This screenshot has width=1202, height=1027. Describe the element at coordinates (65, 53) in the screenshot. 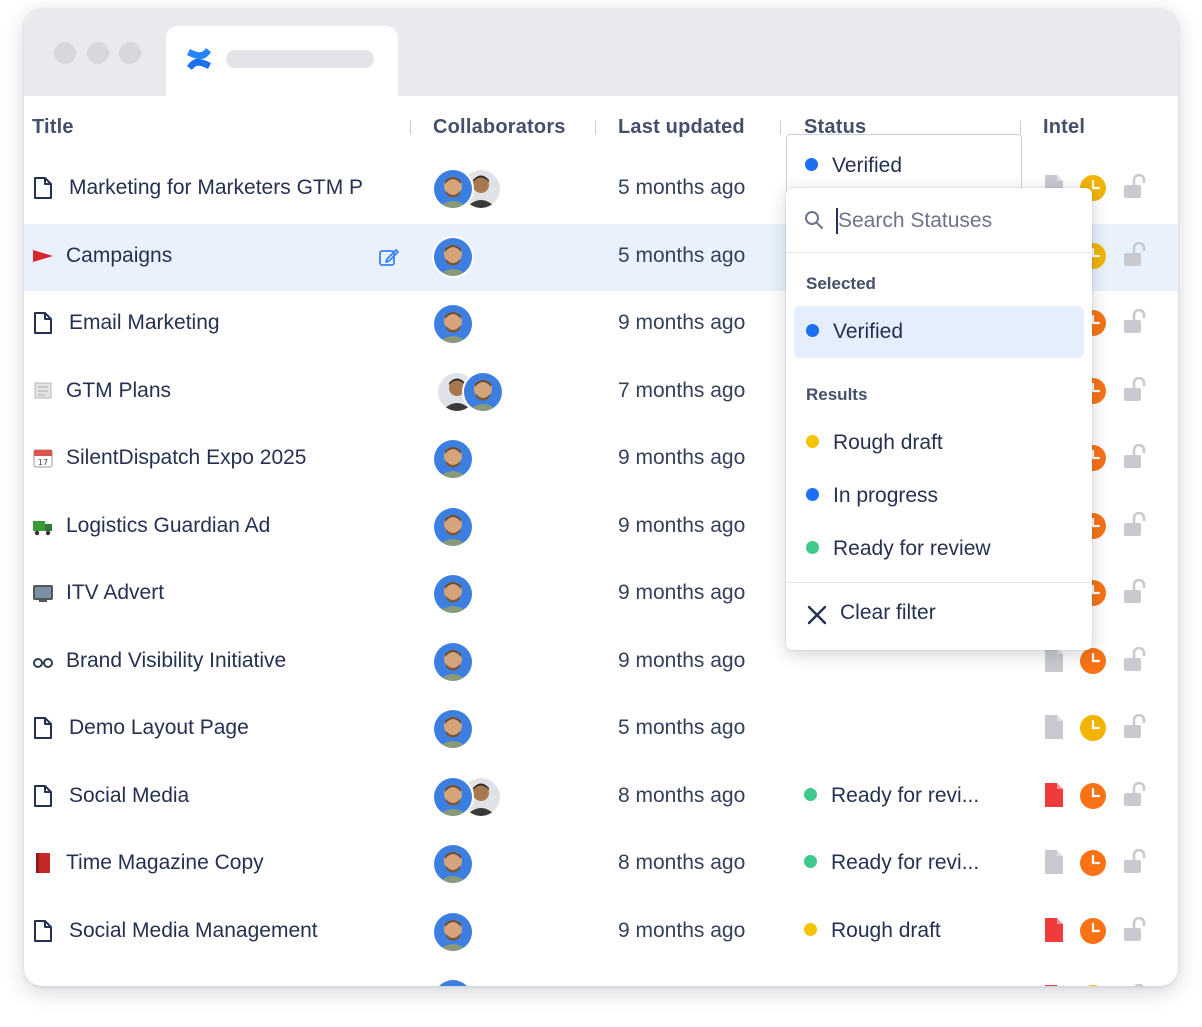

I see `window-close-dot` at that location.